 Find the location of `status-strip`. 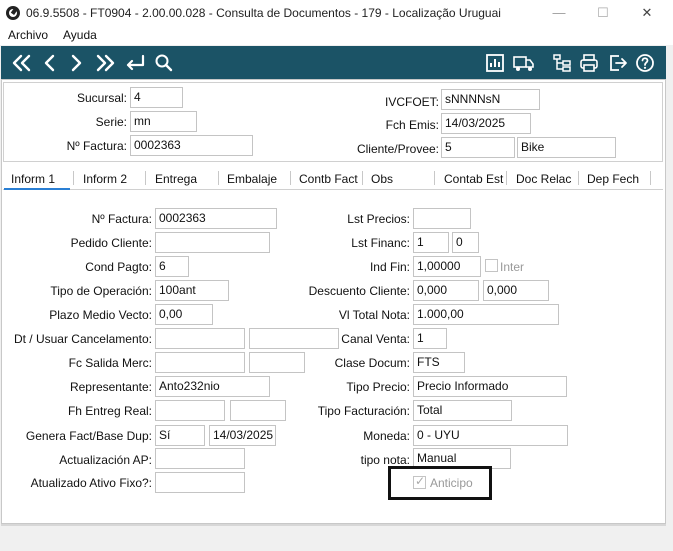

status-strip is located at coordinates (333, 525).